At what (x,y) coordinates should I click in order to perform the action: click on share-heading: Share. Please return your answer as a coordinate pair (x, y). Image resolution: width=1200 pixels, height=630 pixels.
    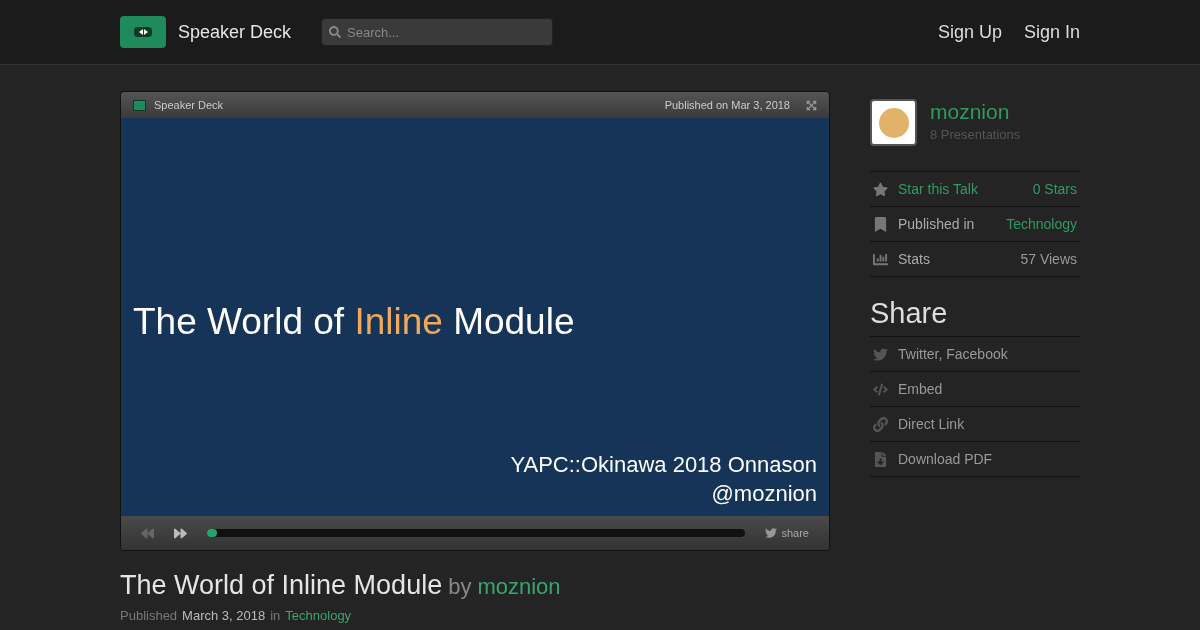
    Looking at the image, I should click on (909, 313).